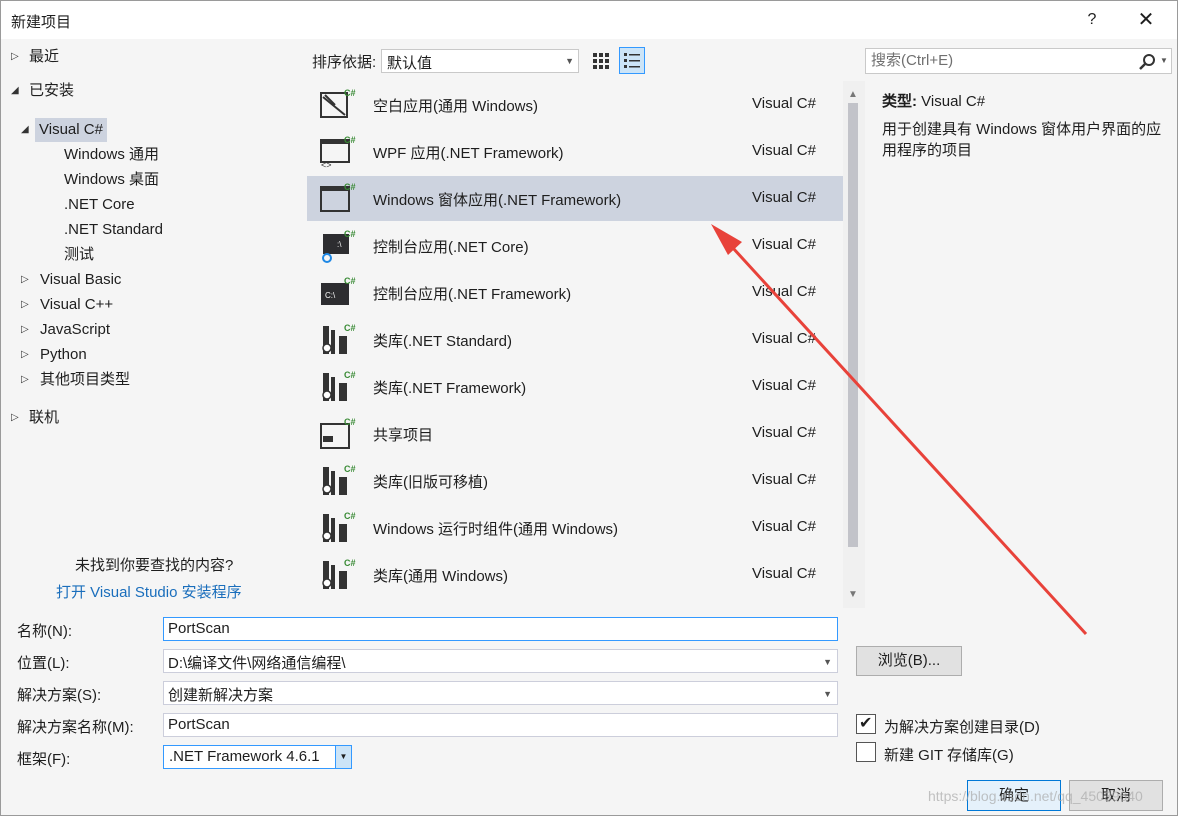  I want to click on template-list-scrollbar: ▲ ▼, so click(854, 344).